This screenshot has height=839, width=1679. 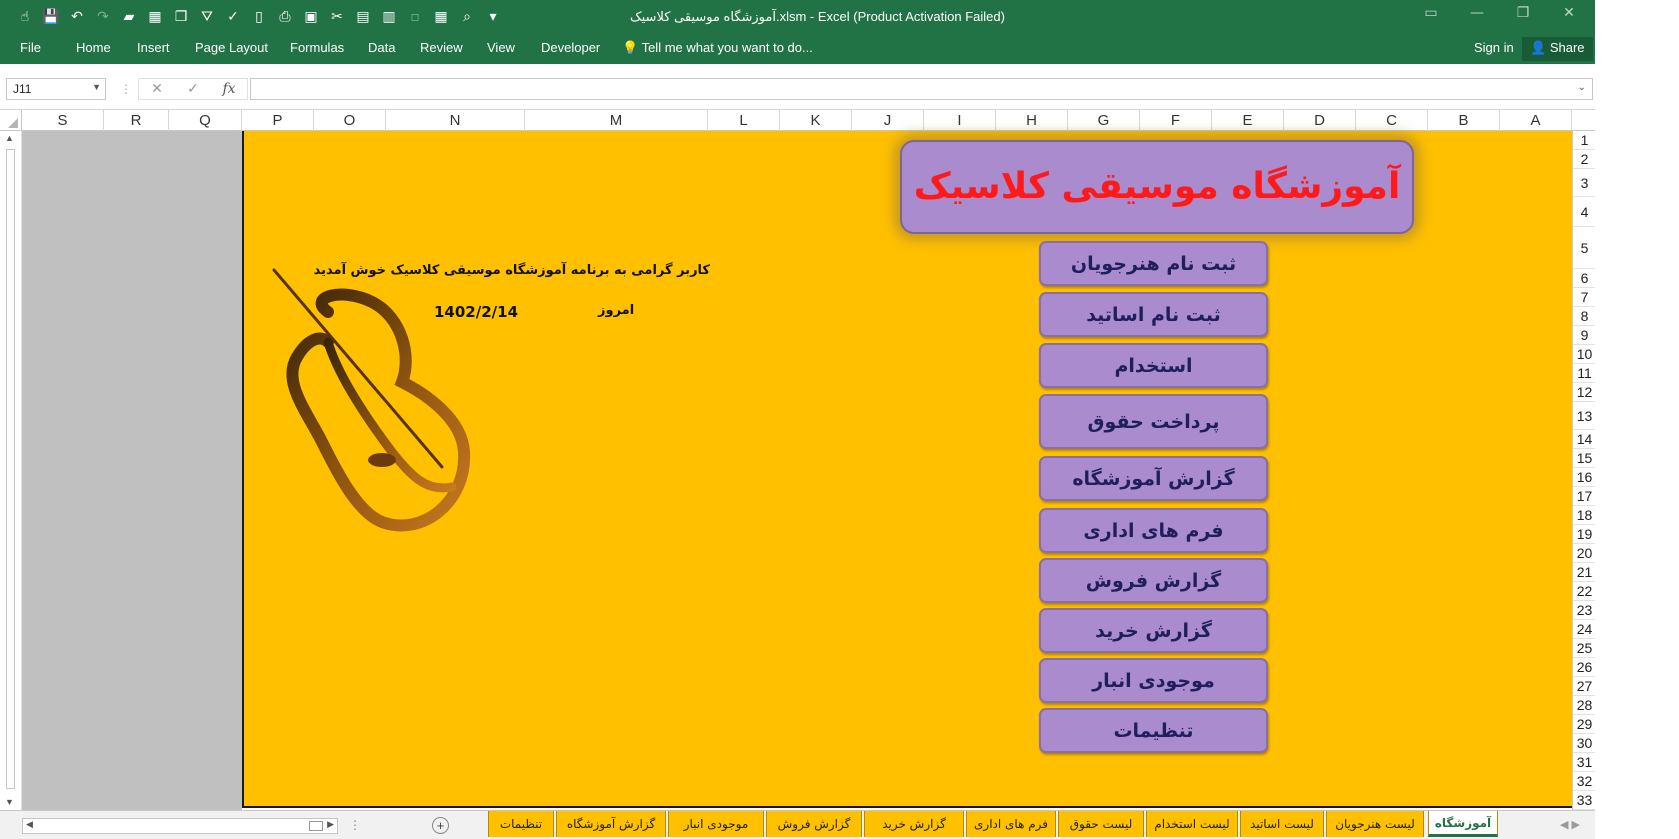 What do you see at coordinates (157, 89) in the screenshot?
I see `cancel-entry-icon: ✕` at bounding box center [157, 89].